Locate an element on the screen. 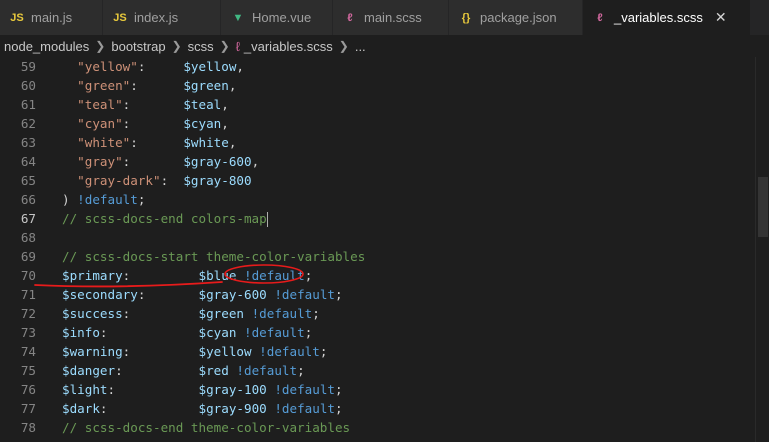 The height and width of the screenshot is (442, 769). code-token: $dark is located at coordinates (81, 408).